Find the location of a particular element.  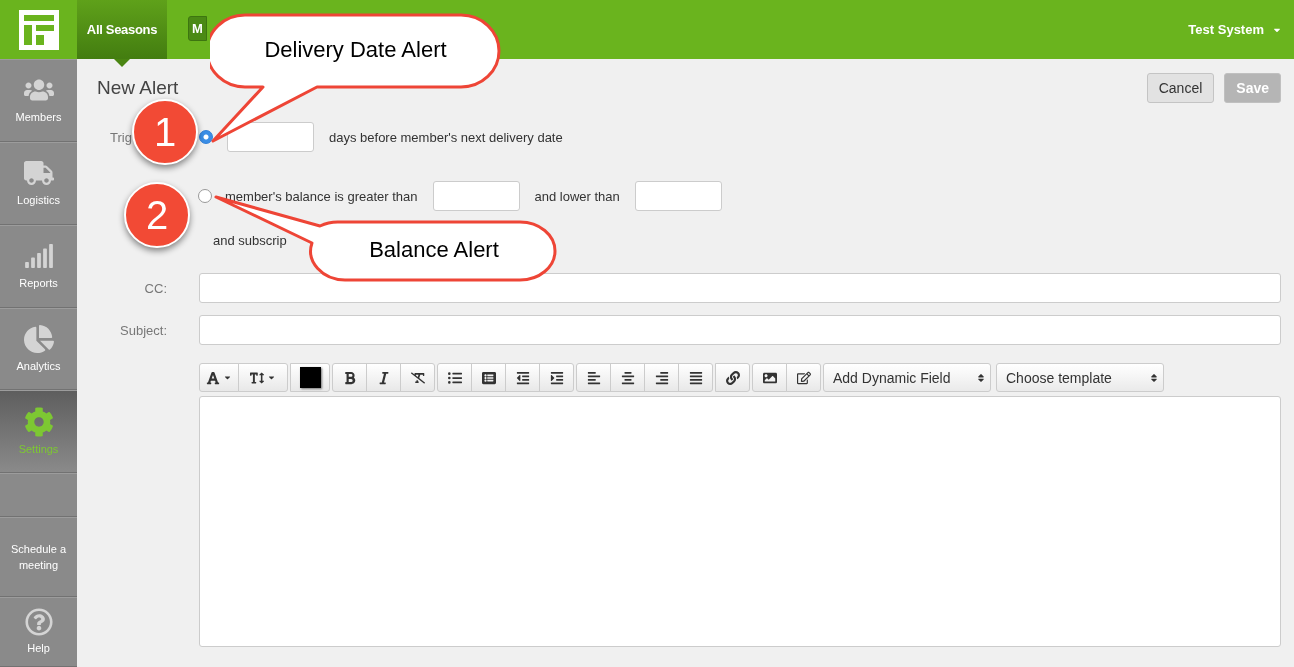

sidebar-item: Members is located at coordinates (38, 100).